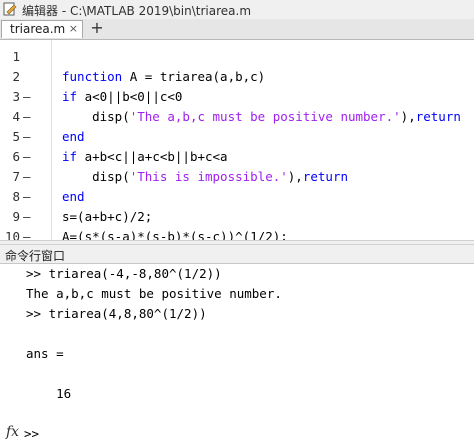 This screenshot has width=474, height=448. I want to click on keyword-token: function, so click(92, 76).